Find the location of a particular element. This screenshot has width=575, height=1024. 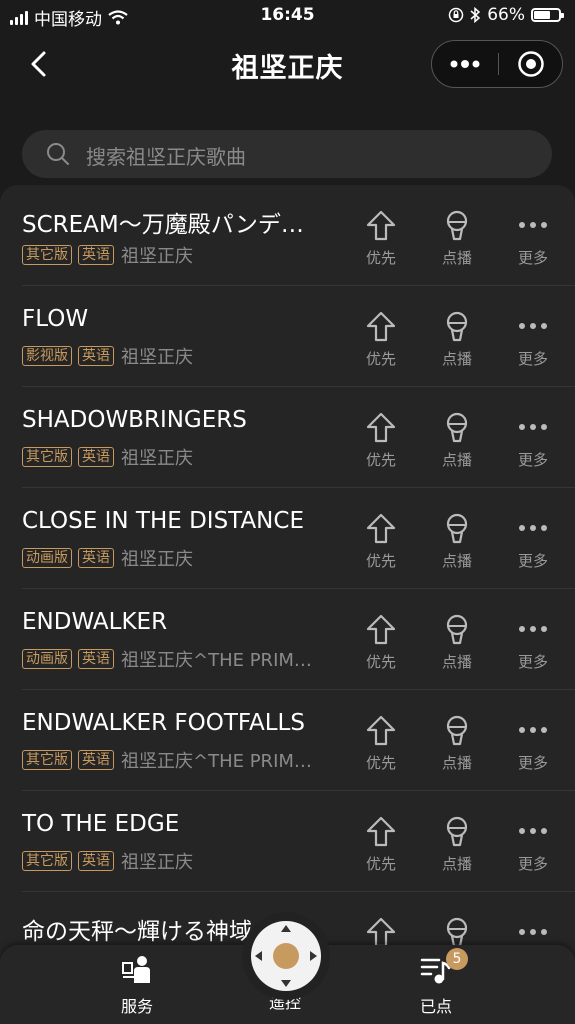

search-input: 搜索祖坚正庆歌曲 is located at coordinates (287, 154).